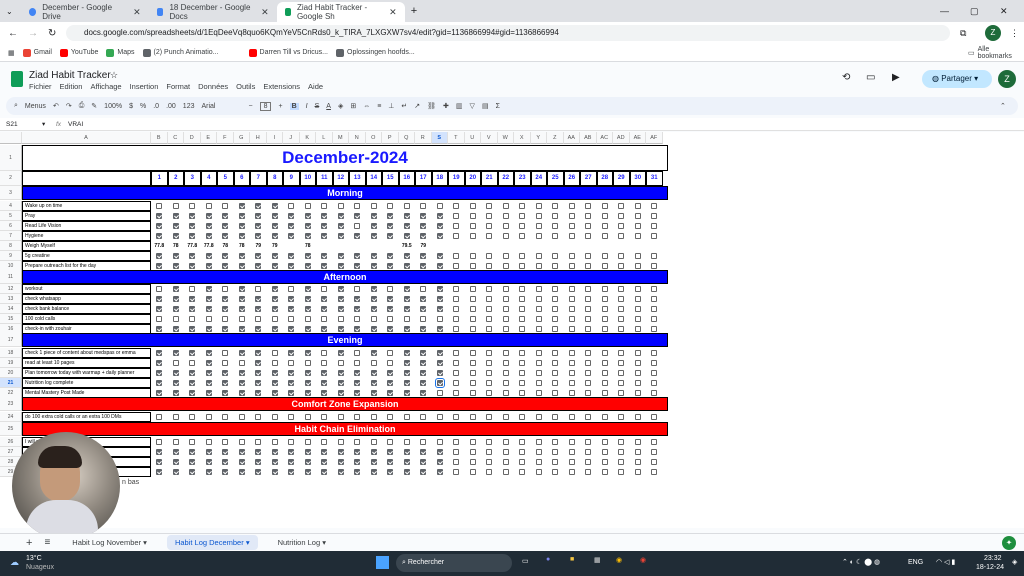 This screenshot has height=576, width=1024. What do you see at coordinates (159, 246) in the screenshot?
I see `weight-value: 77.8` at bounding box center [159, 246].